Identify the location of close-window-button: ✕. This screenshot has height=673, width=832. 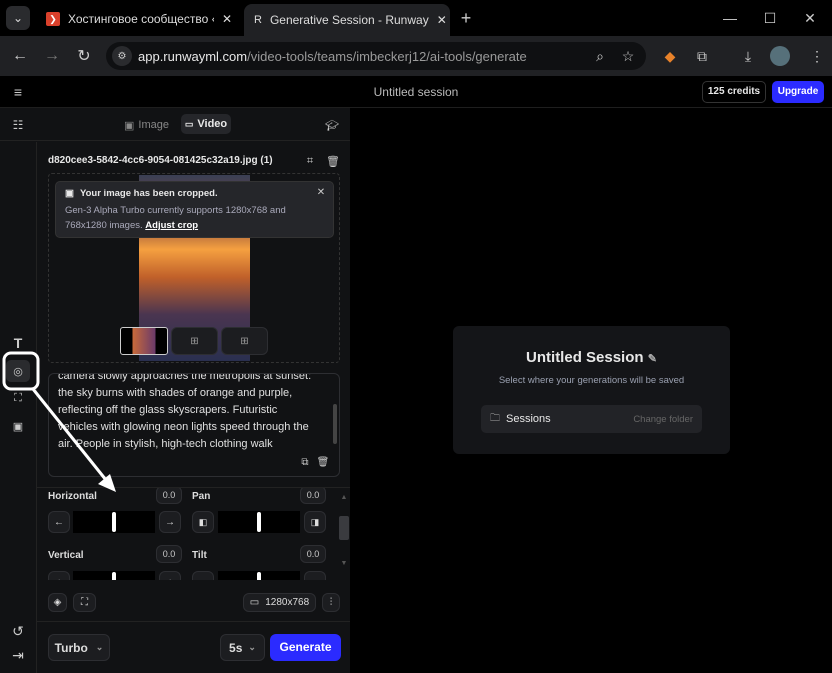
(810, 18).